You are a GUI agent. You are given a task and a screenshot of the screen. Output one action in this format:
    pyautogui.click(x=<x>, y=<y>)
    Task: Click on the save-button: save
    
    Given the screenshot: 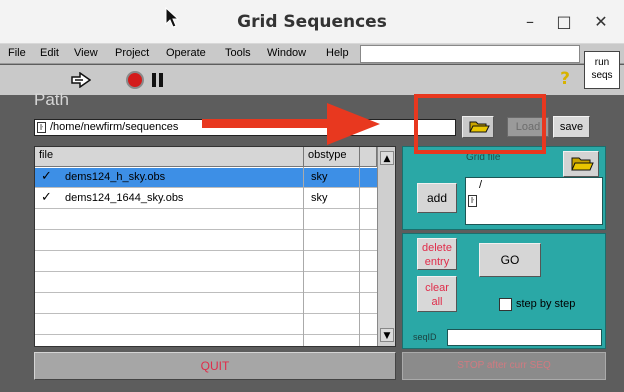 What is the action you would take?
    pyautogui.click(x=571, y=127)
    